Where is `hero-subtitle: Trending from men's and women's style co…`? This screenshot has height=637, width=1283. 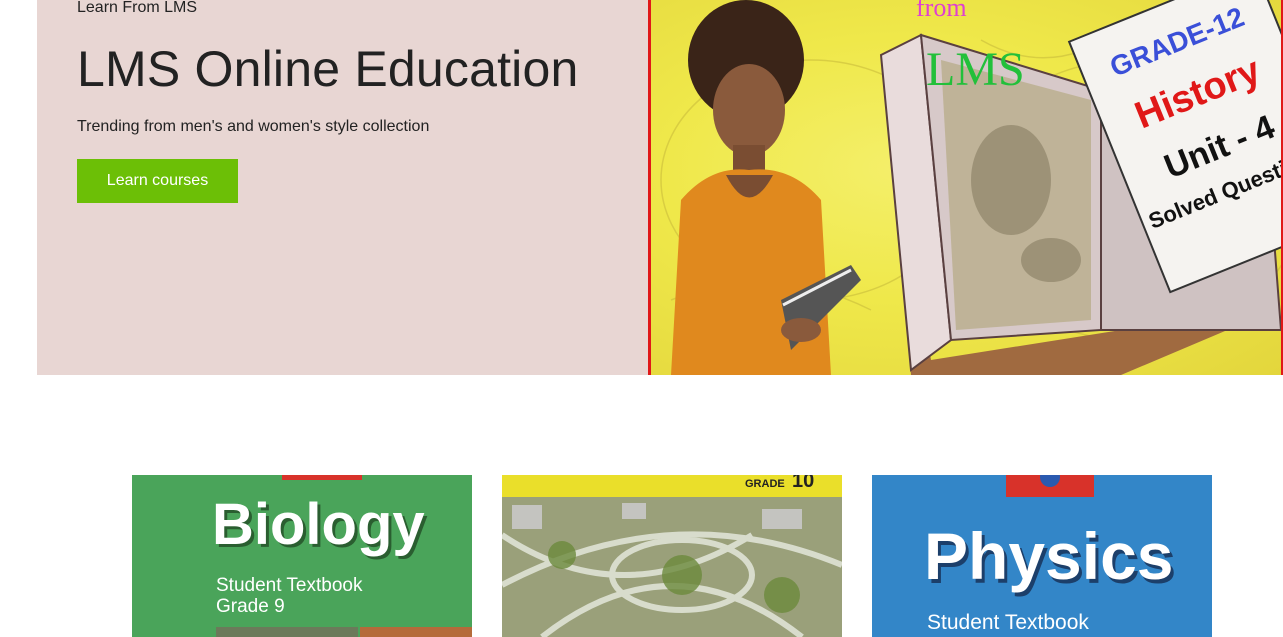
hero-subtitle: Trending from men's and women's style co… is located at coordinates (253, 126).